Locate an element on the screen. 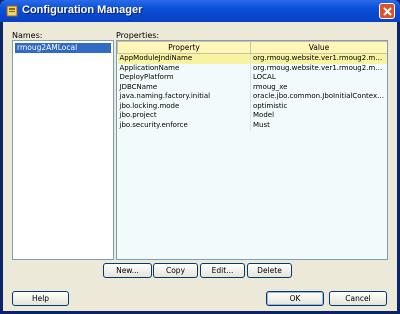  value-cell: Must is located at coordinates (318, 125).